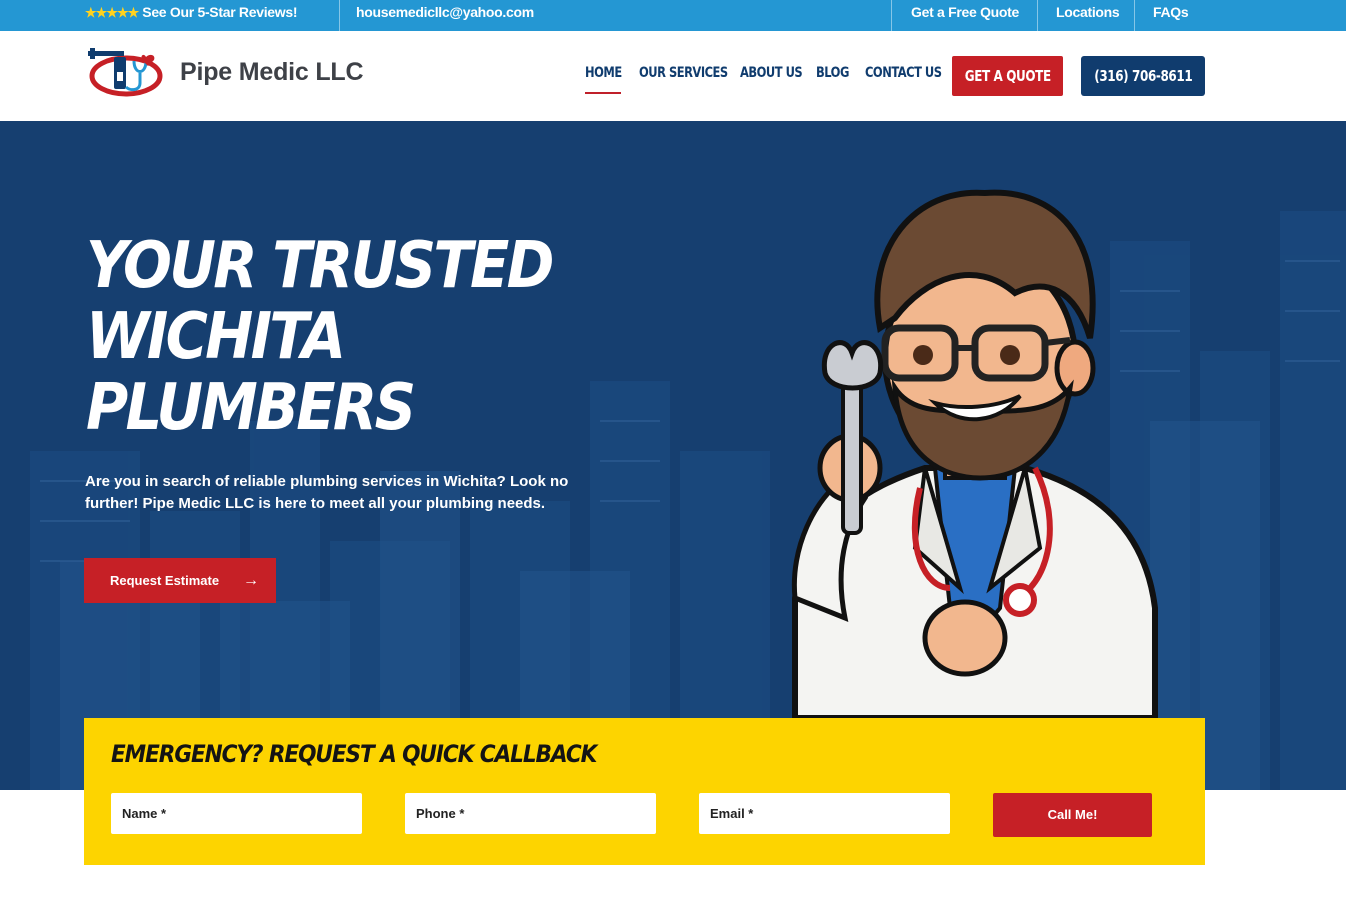 Image resolution: width=1346 pixels, height=914 pixels. I want to click on nav-our-services: OUR SERVICES, so click(683, 73).